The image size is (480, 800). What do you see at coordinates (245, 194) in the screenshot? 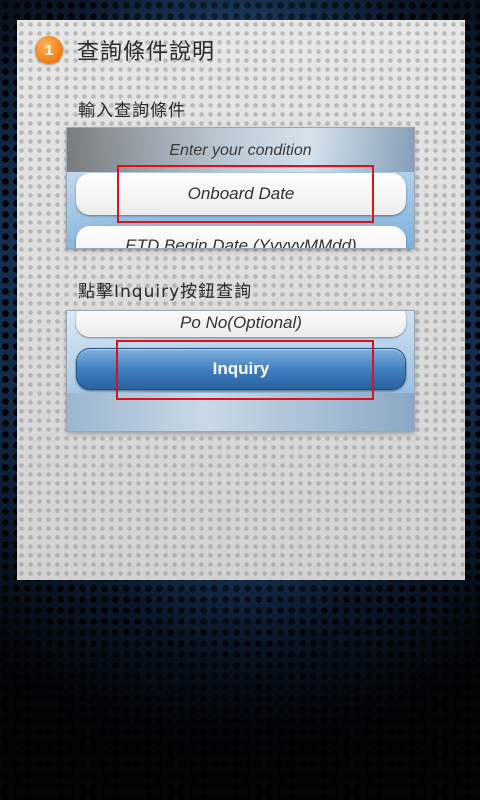
I see `highlight-box-onboard-date` at bounding box center [245, 194].